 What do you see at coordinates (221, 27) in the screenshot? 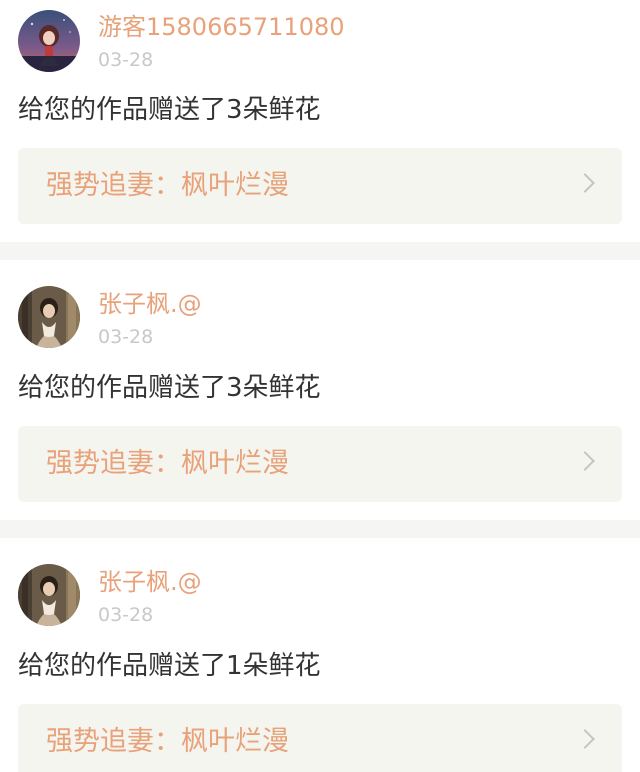
I see `username: 游客1580665711080` at bounding box center [221, 27].